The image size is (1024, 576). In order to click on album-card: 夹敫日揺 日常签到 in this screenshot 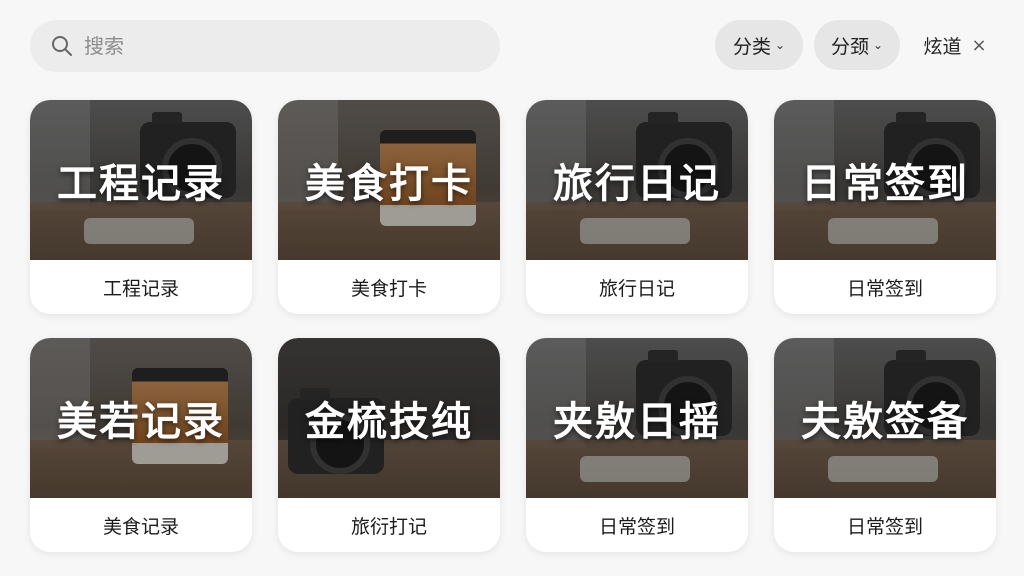, I will do `click(637, 445)`.